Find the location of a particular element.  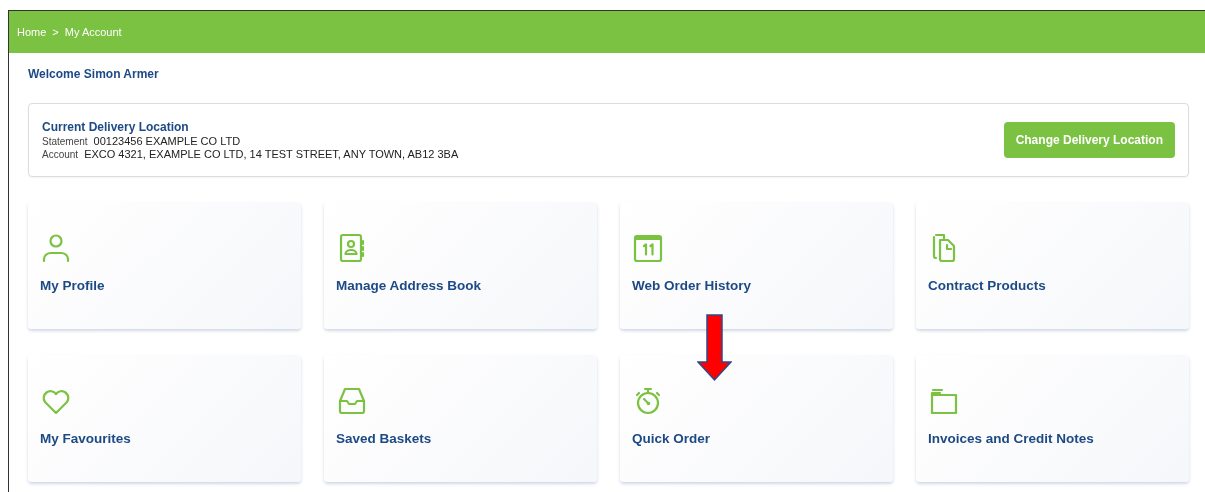

tile-label: Manage Address Book is located at coordinates (409, 285).